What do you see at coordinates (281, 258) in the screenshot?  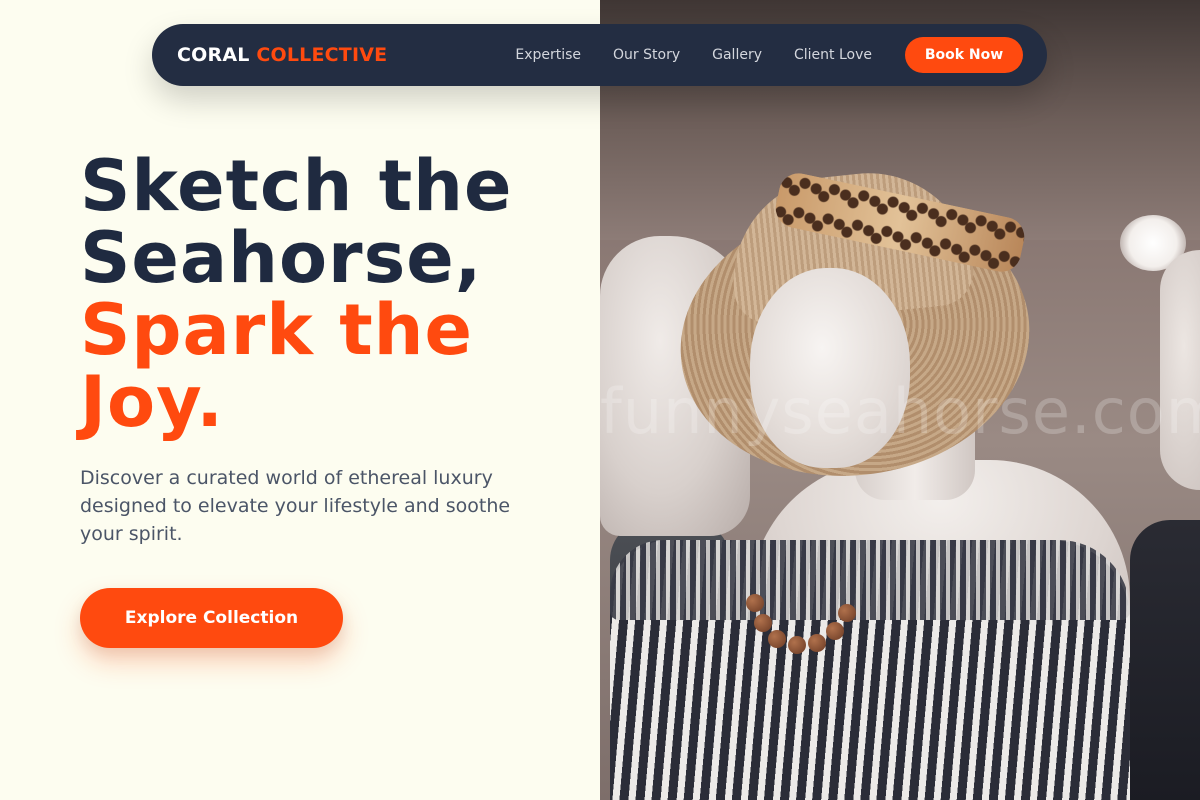 I see `hero-title-line: Seahorse,` at bounding box center [281, 258].